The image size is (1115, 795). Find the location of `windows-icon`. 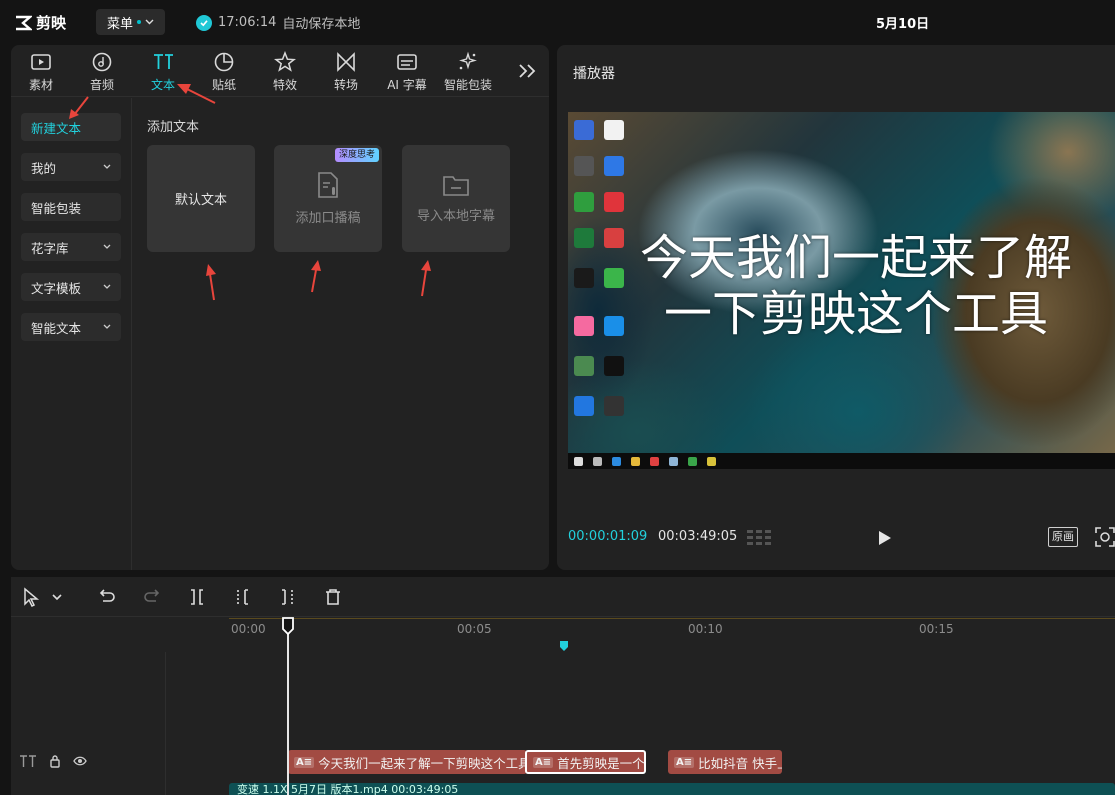

windows-icon is located at coordinates (578, 461).